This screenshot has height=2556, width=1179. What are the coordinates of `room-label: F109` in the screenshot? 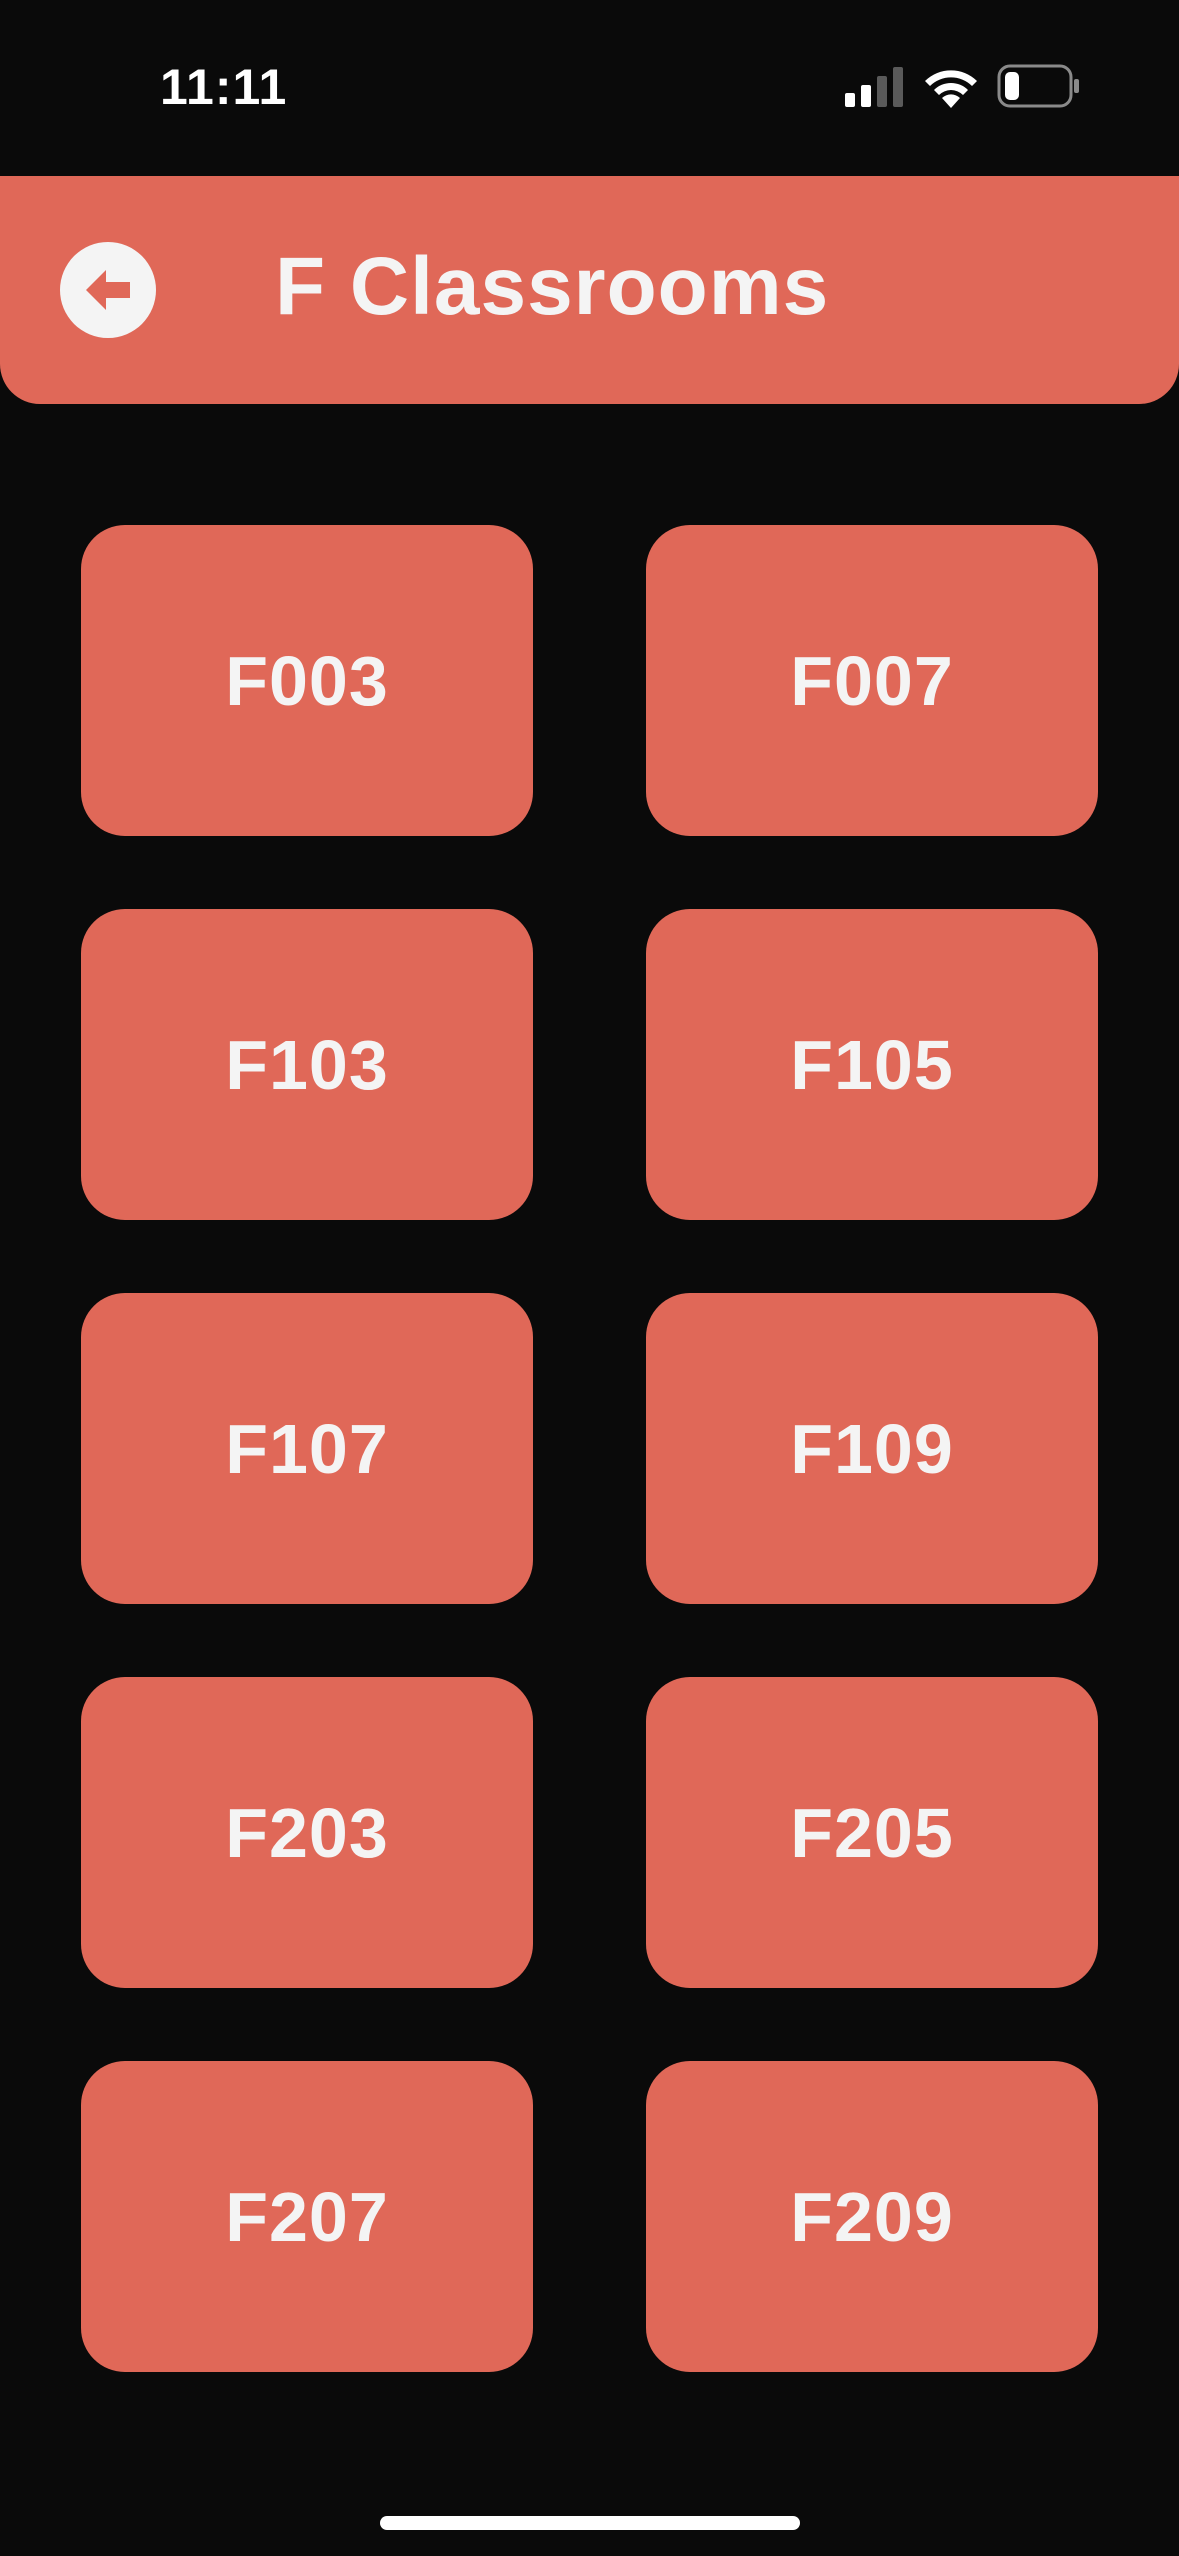 It's located at (872, 1448).